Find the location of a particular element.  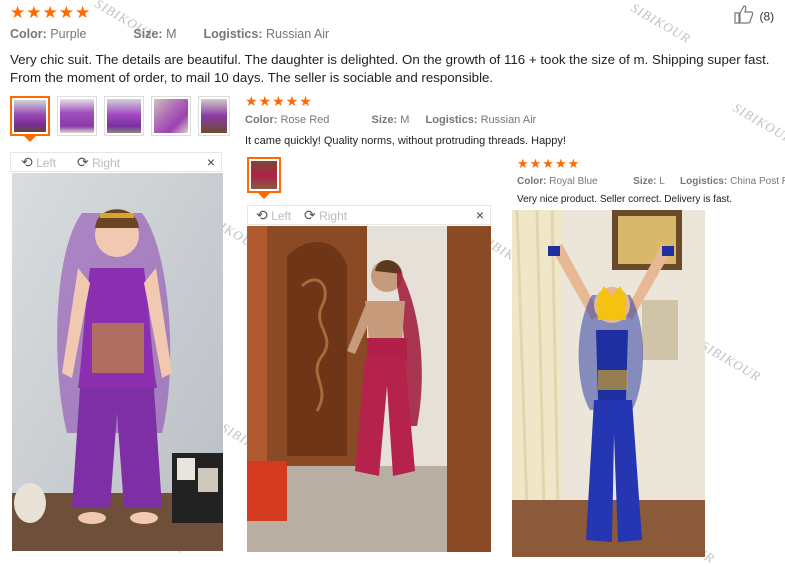

color-value: Royal Blue is located at coordinates (573, 181).